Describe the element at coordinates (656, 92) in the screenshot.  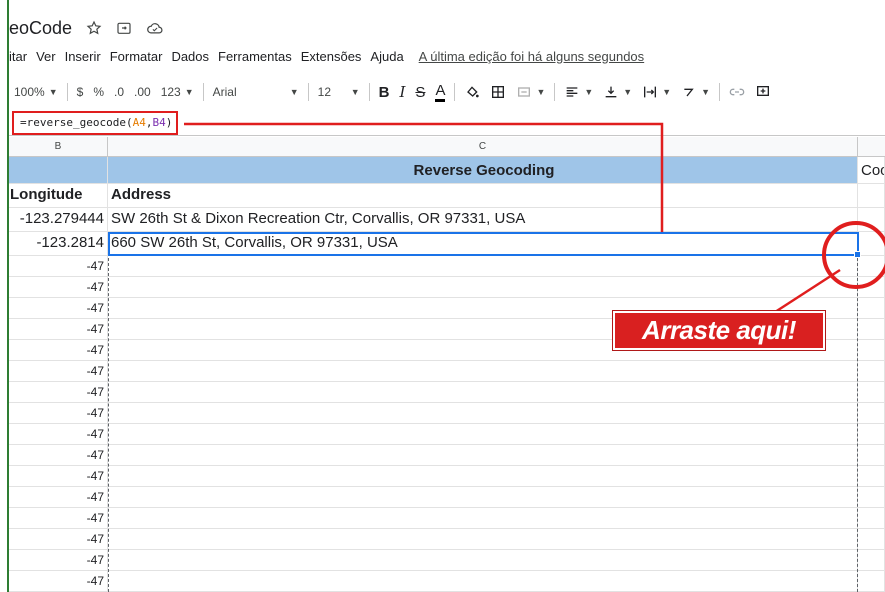
I see `text-wrap-icon: ▼` at that location.